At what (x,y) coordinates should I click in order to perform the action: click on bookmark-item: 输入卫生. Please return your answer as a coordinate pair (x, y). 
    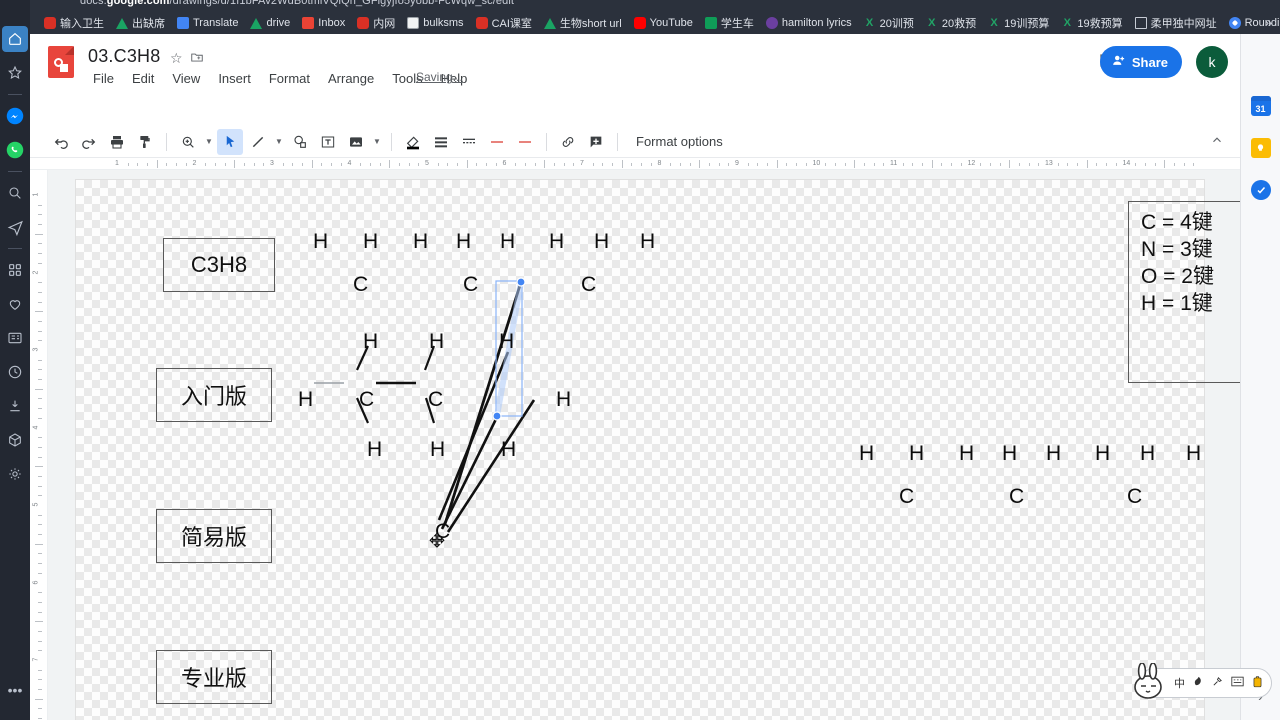
    Looking at the image, I should click on (74, 23).